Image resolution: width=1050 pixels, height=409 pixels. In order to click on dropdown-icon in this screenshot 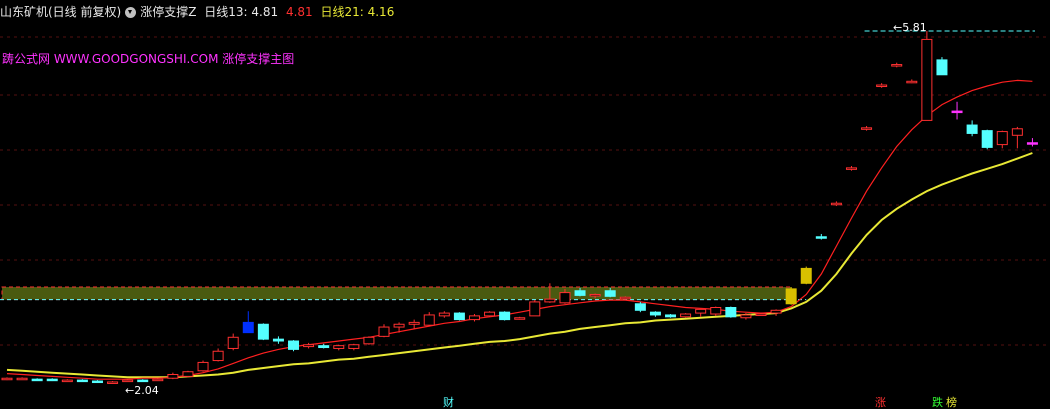, I will do `click(131, 12)`.